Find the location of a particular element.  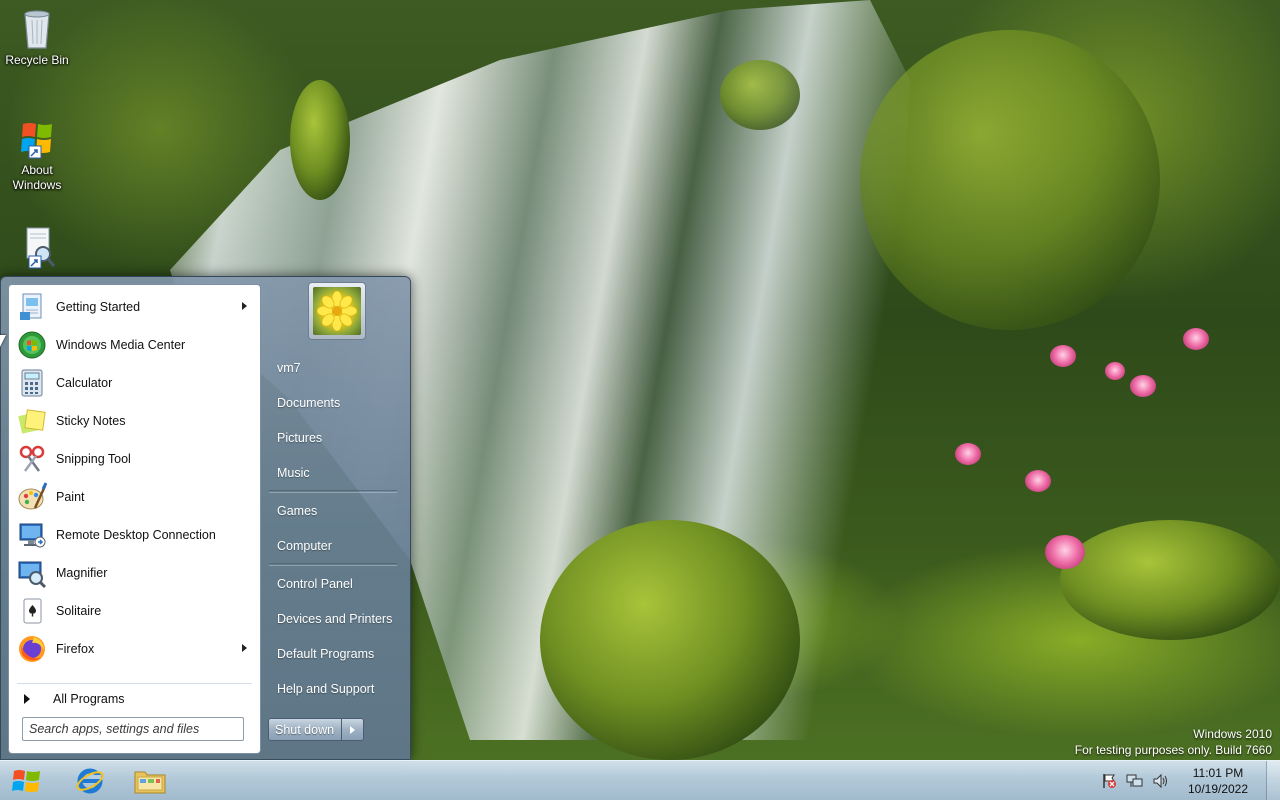

programs-separator is located at coordinates (134, 683).